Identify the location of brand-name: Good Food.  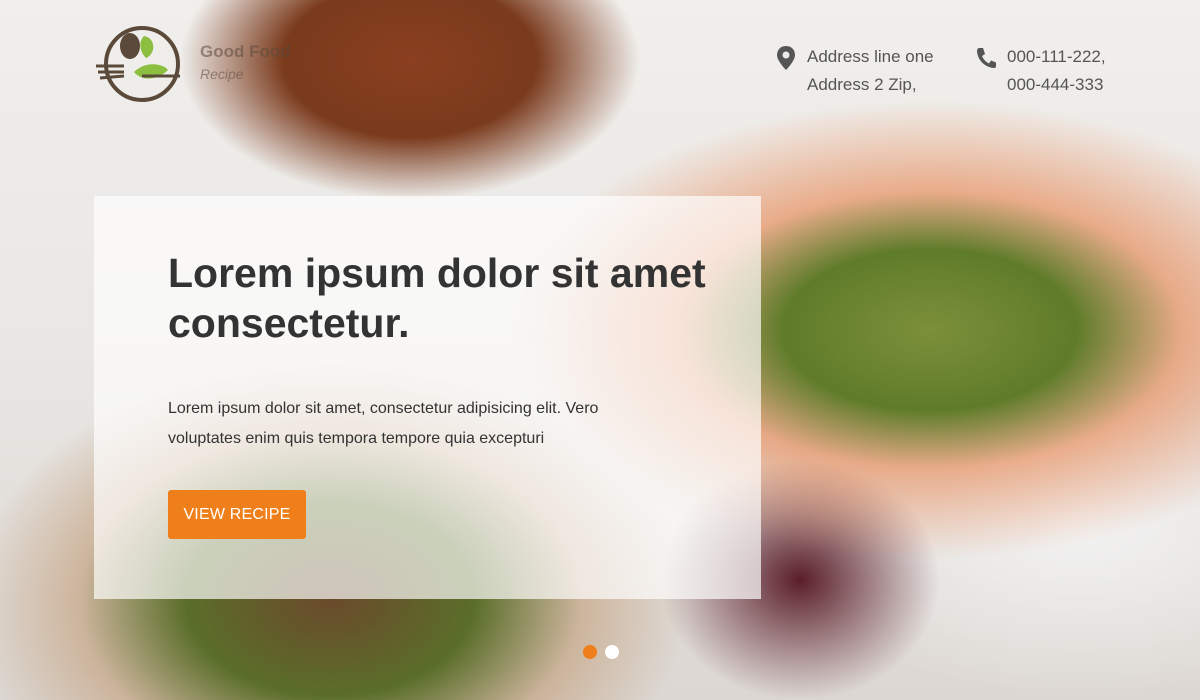
(245, 51).